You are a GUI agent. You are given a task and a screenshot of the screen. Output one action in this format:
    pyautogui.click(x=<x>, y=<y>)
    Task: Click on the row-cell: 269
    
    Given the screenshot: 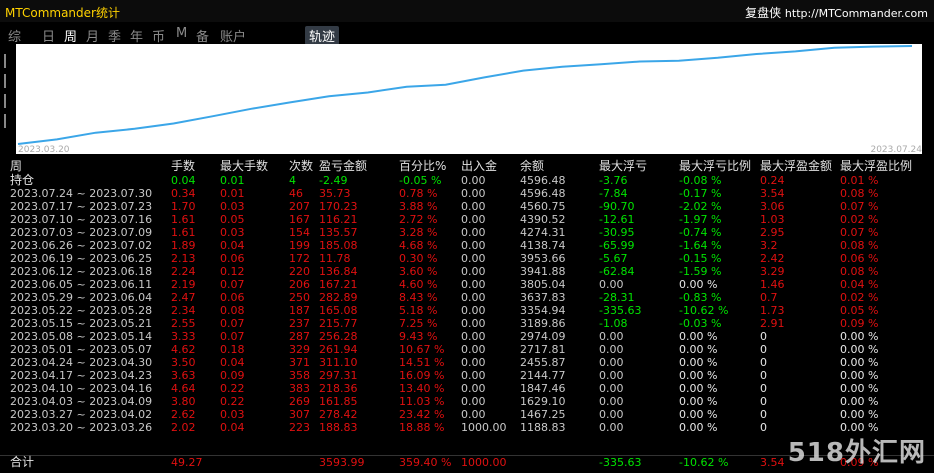 What is the action you would take?
    pyautogui.click(x=299, y=401)
    